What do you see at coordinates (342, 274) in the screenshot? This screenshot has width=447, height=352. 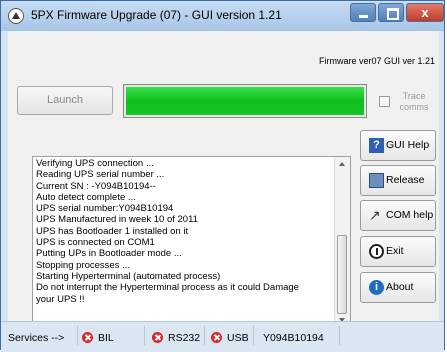 I see `scroll-thumb` at bounding box center [342, 274].